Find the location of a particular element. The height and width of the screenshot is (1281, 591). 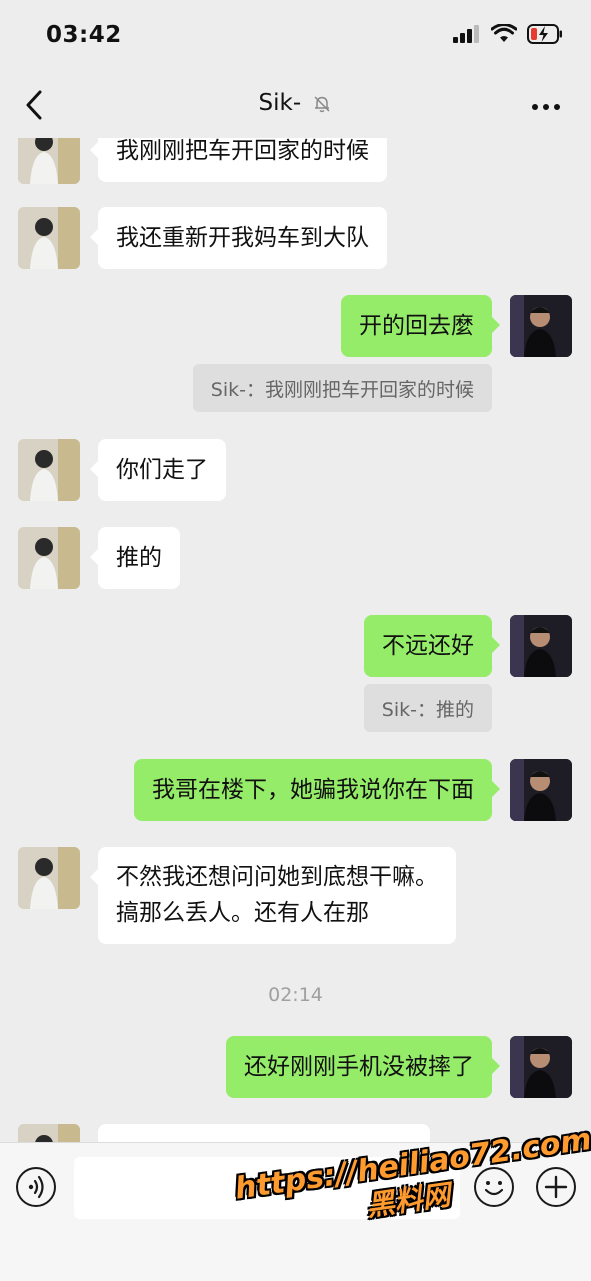

voice-button is located at coordinates (36, 1187).